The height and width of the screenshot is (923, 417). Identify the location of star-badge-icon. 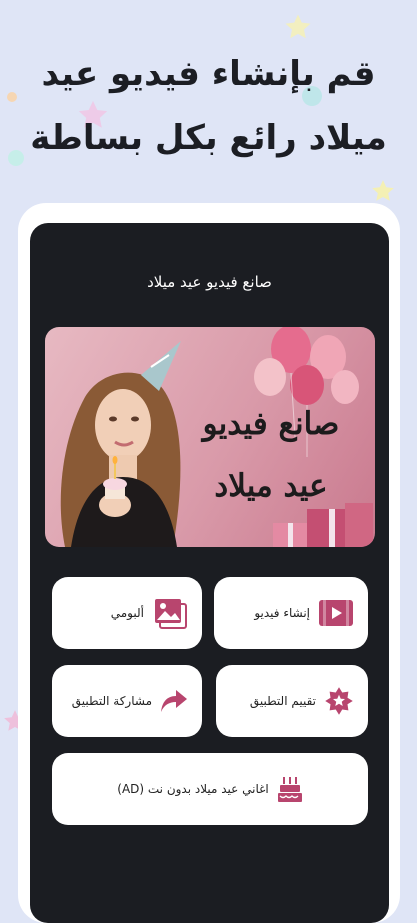
(339, 701).